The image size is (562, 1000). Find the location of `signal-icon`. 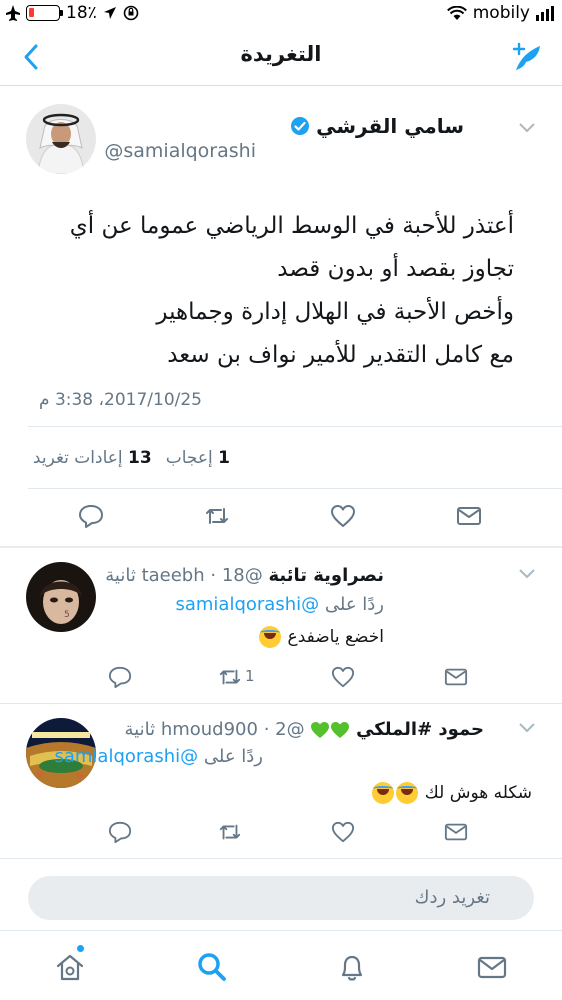

signal-icon is located at coordinates (545, 13).